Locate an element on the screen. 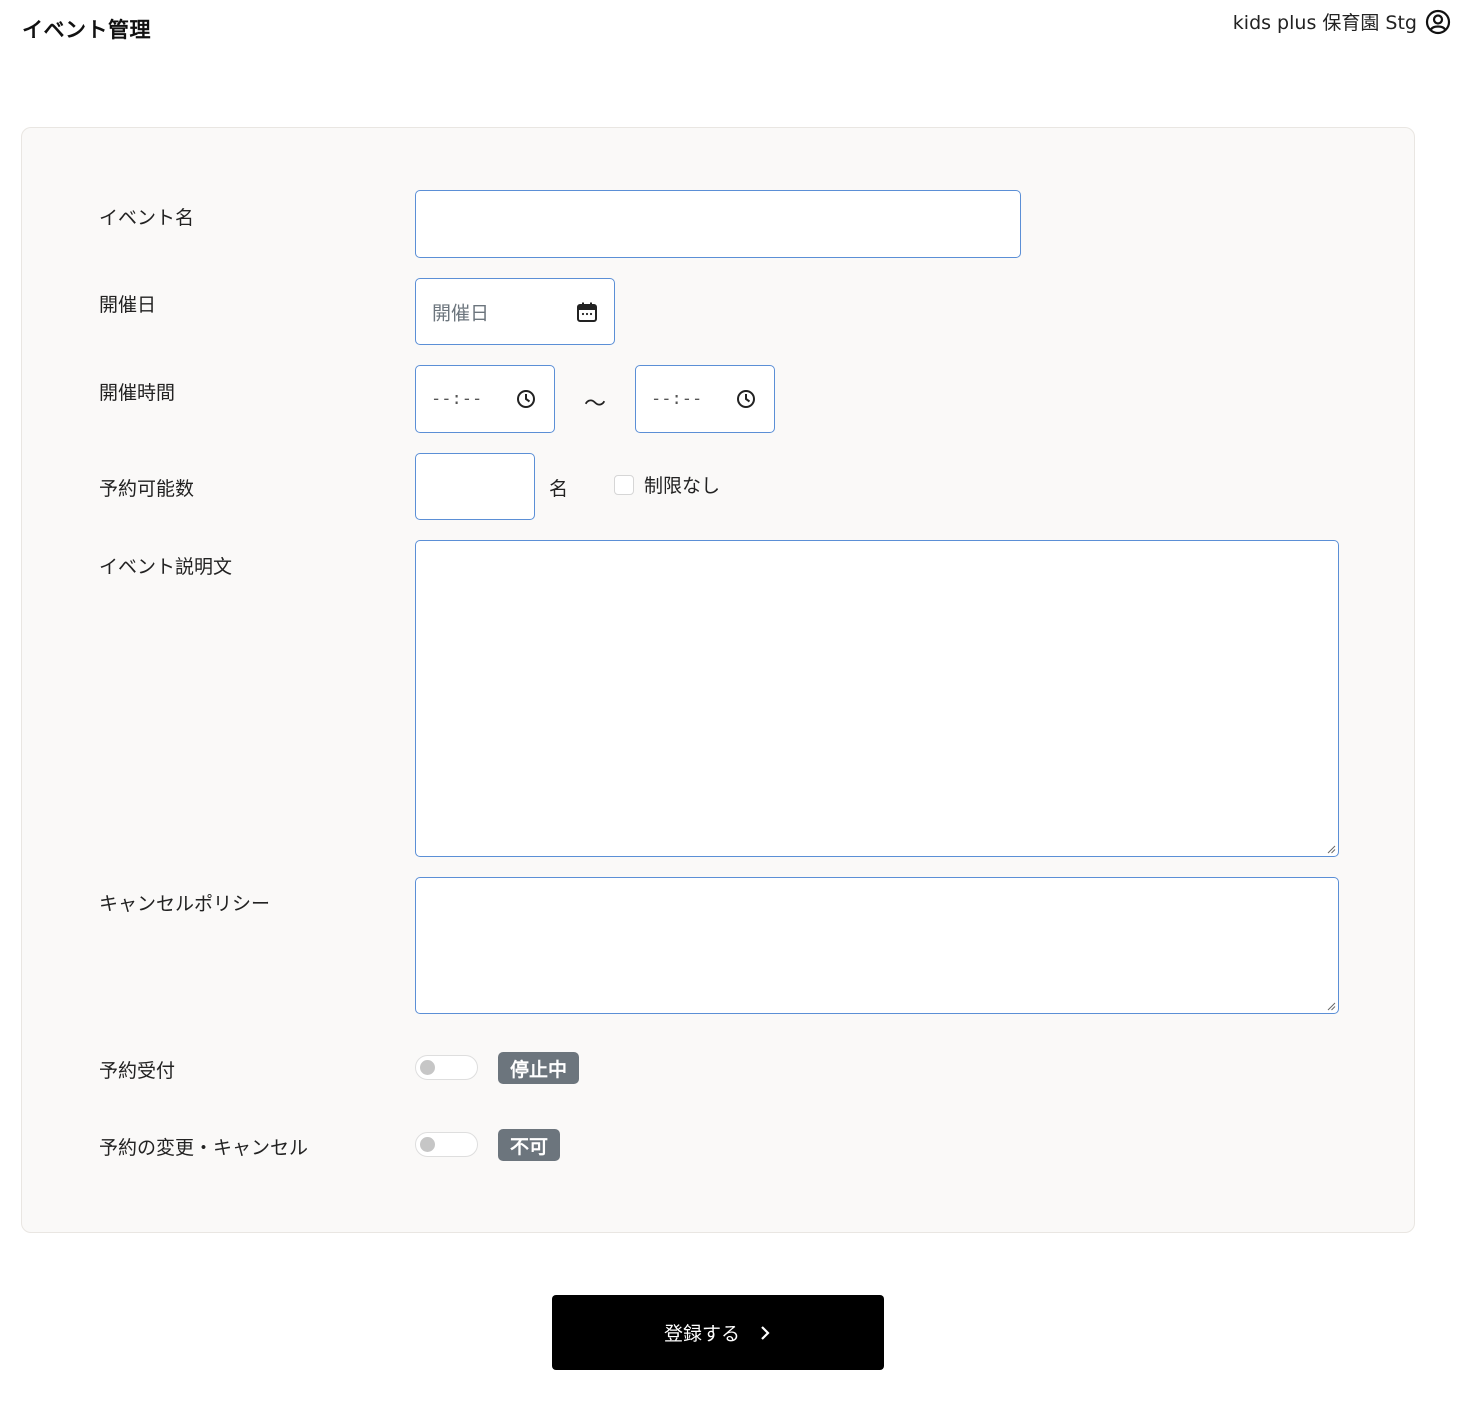 The width and height of the screenshot is (1465, 1420). unlimited-checkbox is located at coordinates (624, 485).